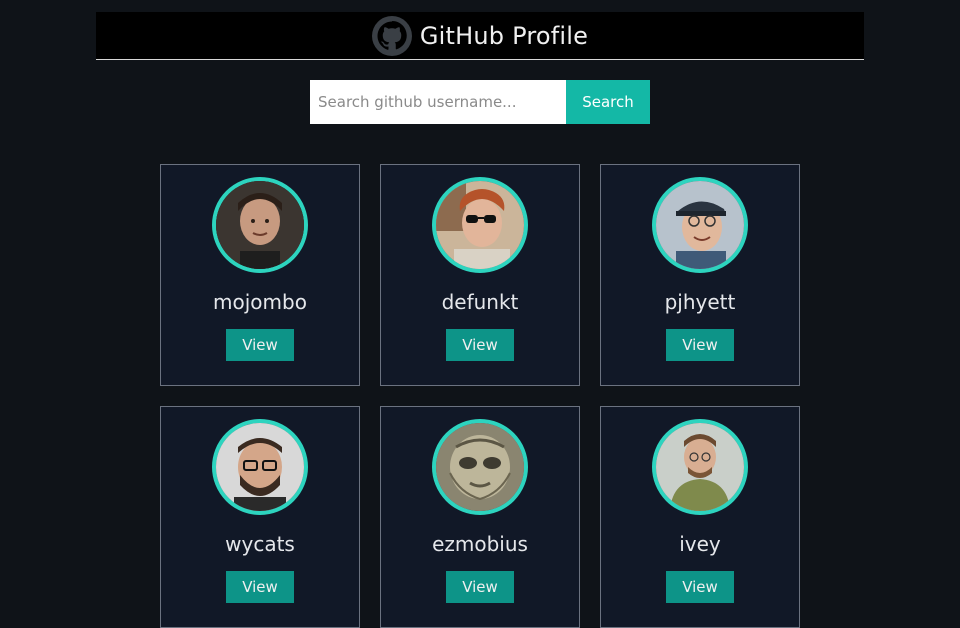 Image resolution: width=960 pixels, height=628 pixels. I want to click on username: ezmobius, so click(480, 544).